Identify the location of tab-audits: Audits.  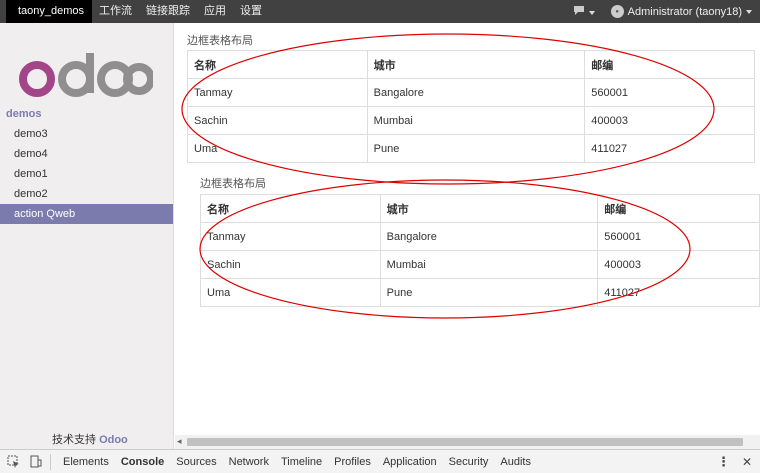
(515, 461).